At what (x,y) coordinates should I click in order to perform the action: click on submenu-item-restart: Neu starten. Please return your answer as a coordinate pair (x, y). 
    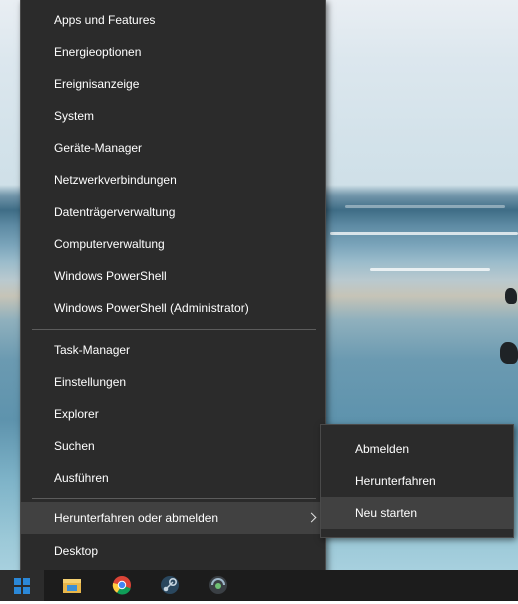
    Looking at the image, I should click on (417, 513).